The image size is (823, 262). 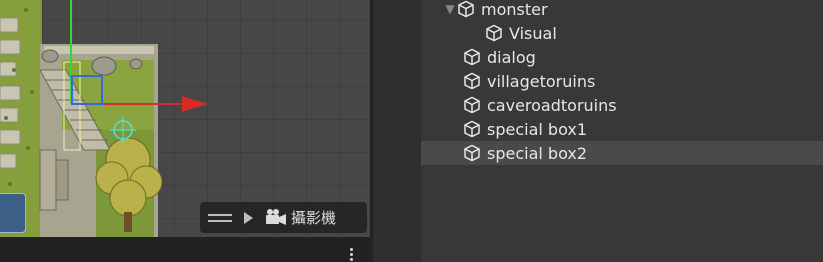 I want to click on hierarchy-item-special-box1: special box1, so click(x=643, y=129).